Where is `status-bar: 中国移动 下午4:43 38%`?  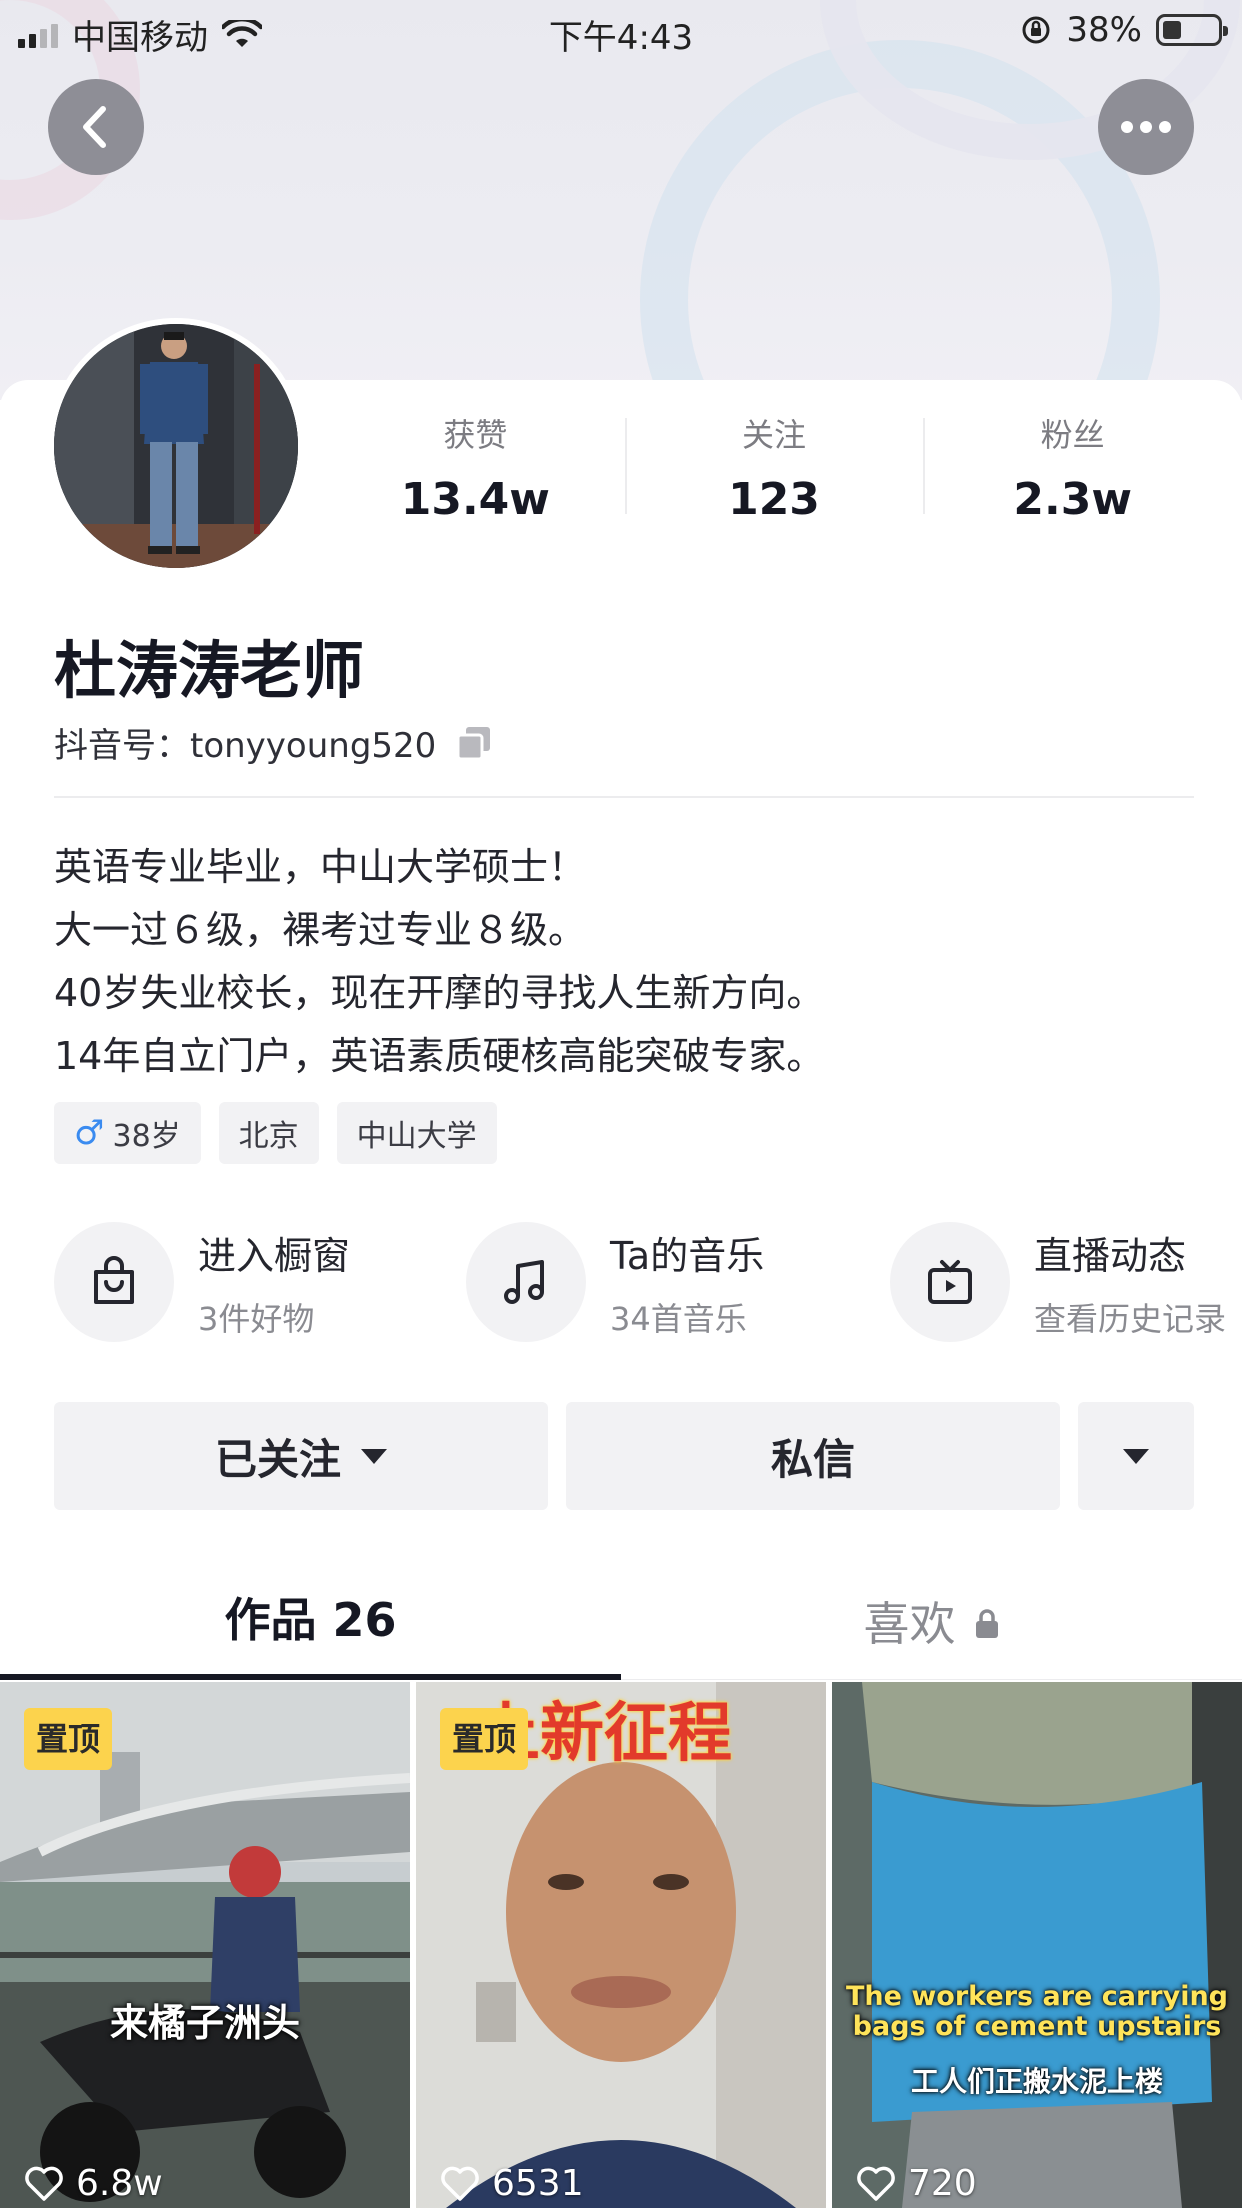 status-bar: 中国移动 下午4:43 38% is located at coordinates (621, 31).